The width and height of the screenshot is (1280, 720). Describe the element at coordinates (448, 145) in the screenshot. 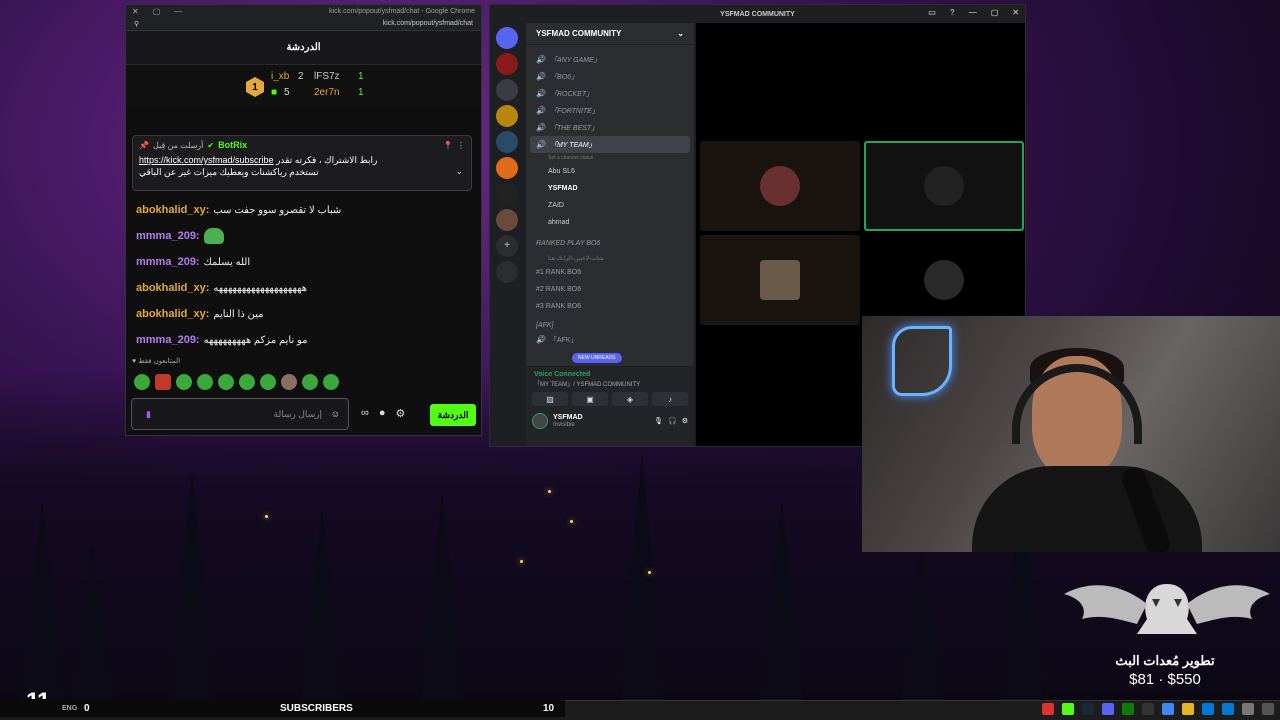

I see `pin-toggle-icon: 📍` at that location.